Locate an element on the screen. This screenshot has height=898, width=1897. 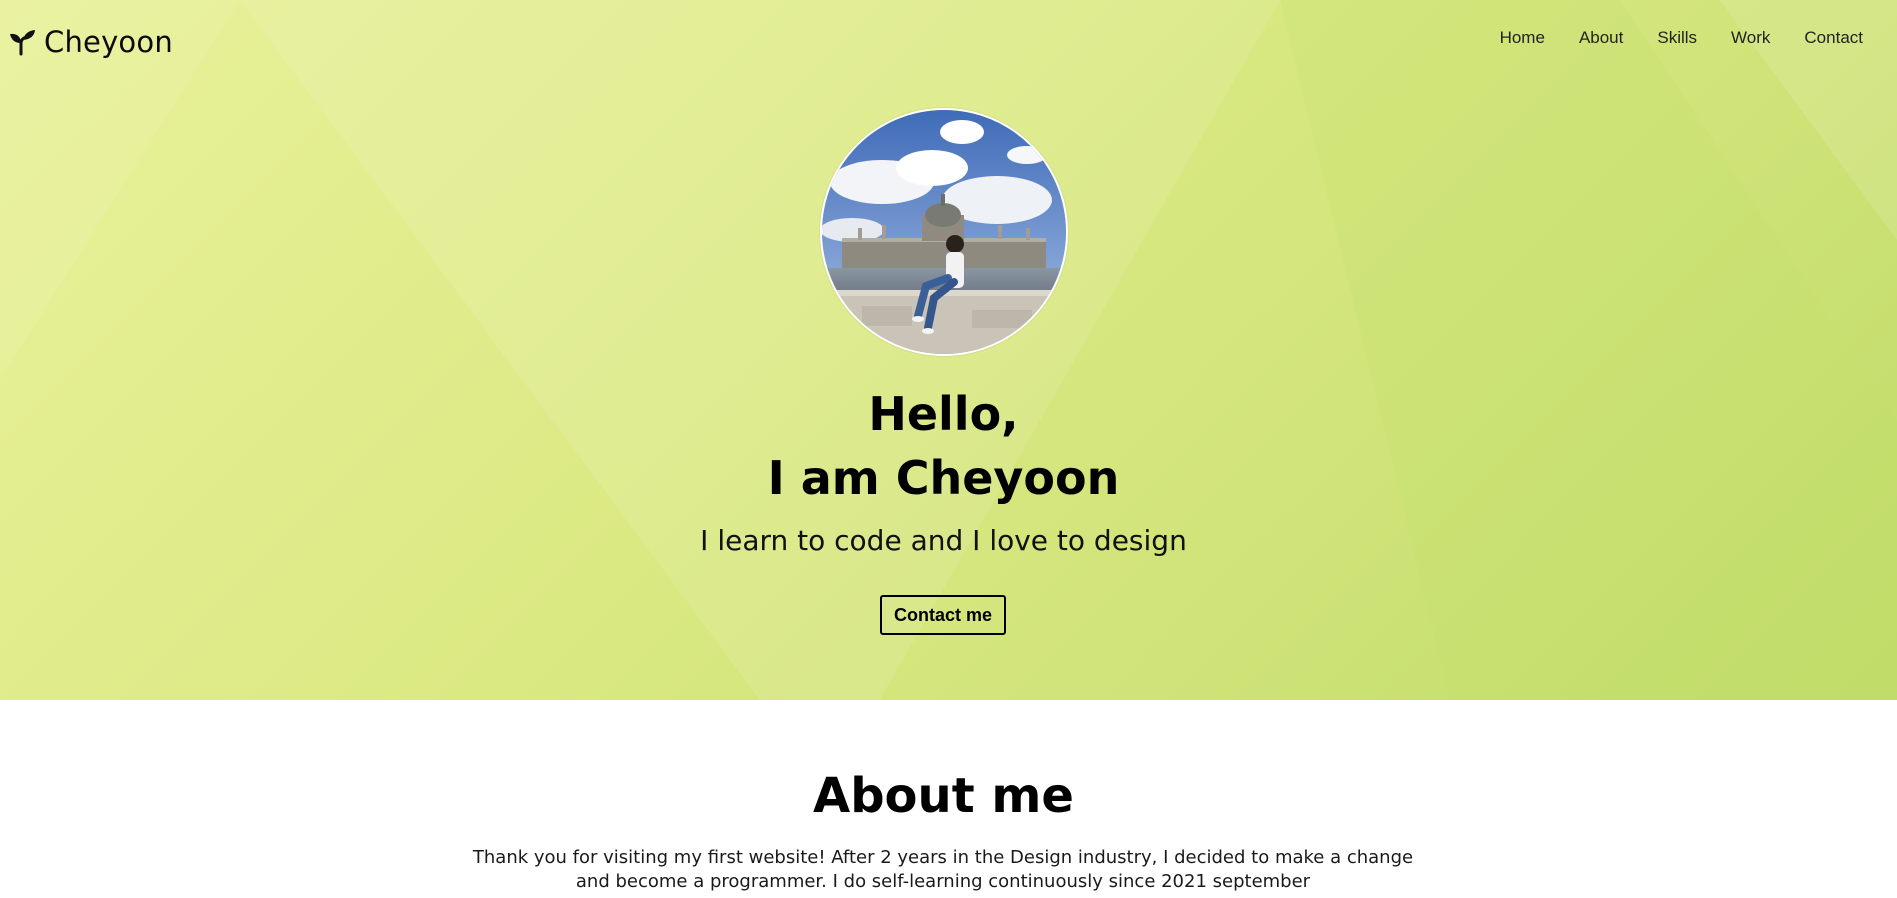
nav-item-about: About is located at coordinates (1601, 38).